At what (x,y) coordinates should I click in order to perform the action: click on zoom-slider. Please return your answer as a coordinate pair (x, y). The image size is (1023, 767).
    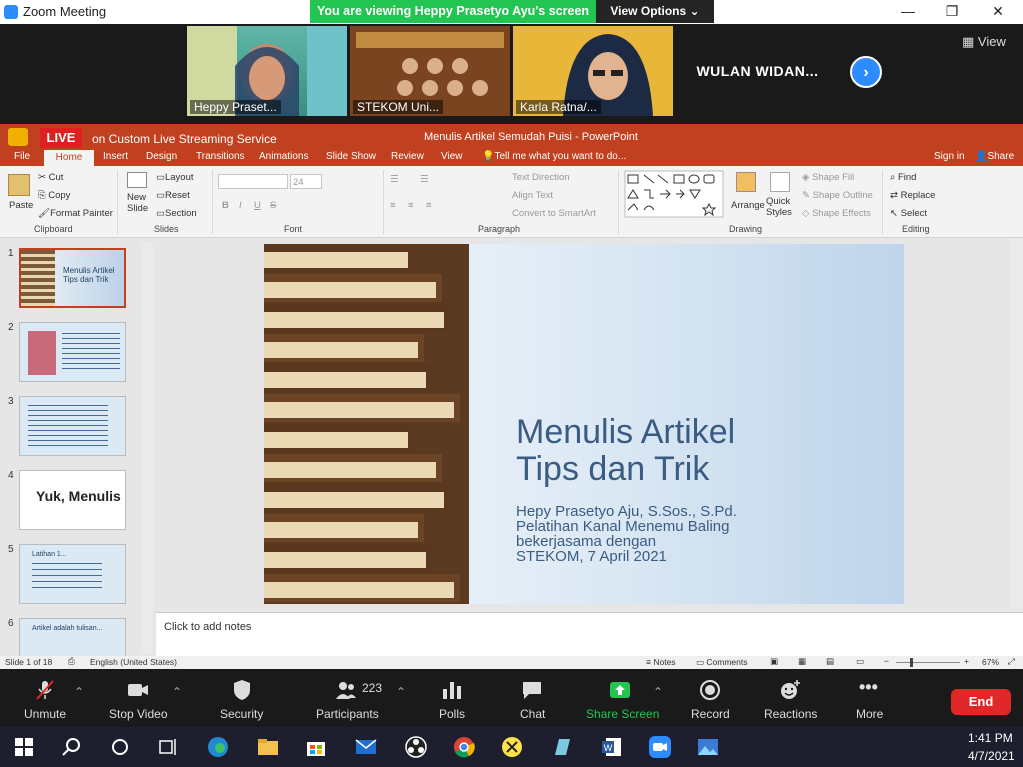
    Looking at the image, I should click on (928, 662).